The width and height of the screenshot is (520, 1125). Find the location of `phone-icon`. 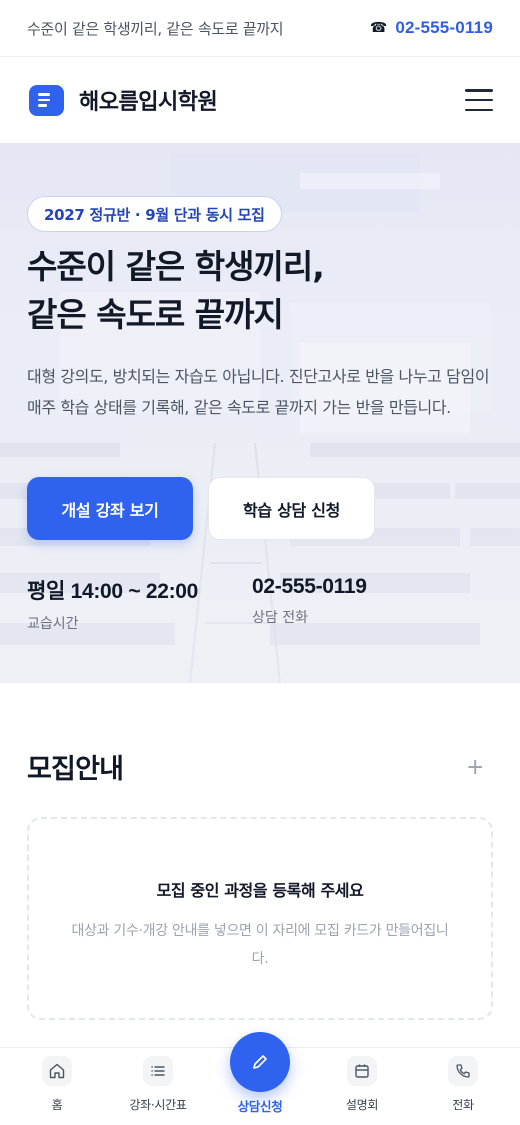

phone-icon is located at coordinates (463, 1071).